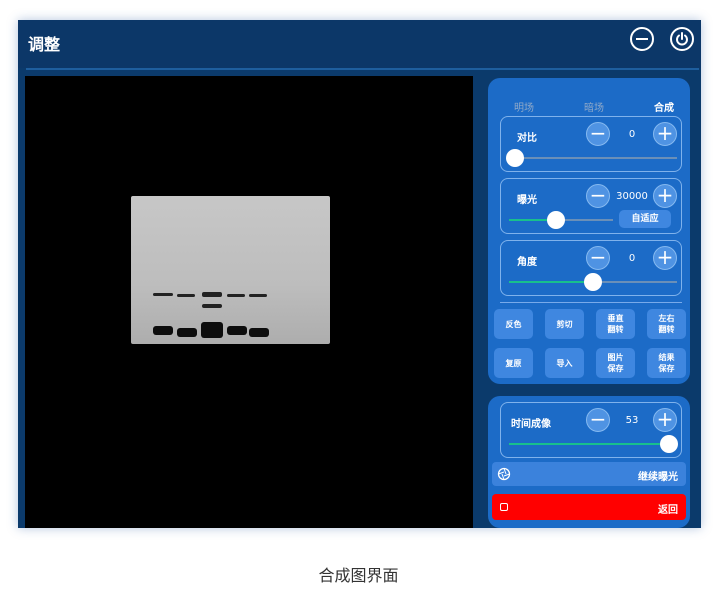  What do you see at coordinates (594, 106) in the screenshot?
I see `tab-dark-field: 暗场` at bounding box center [594, 106].